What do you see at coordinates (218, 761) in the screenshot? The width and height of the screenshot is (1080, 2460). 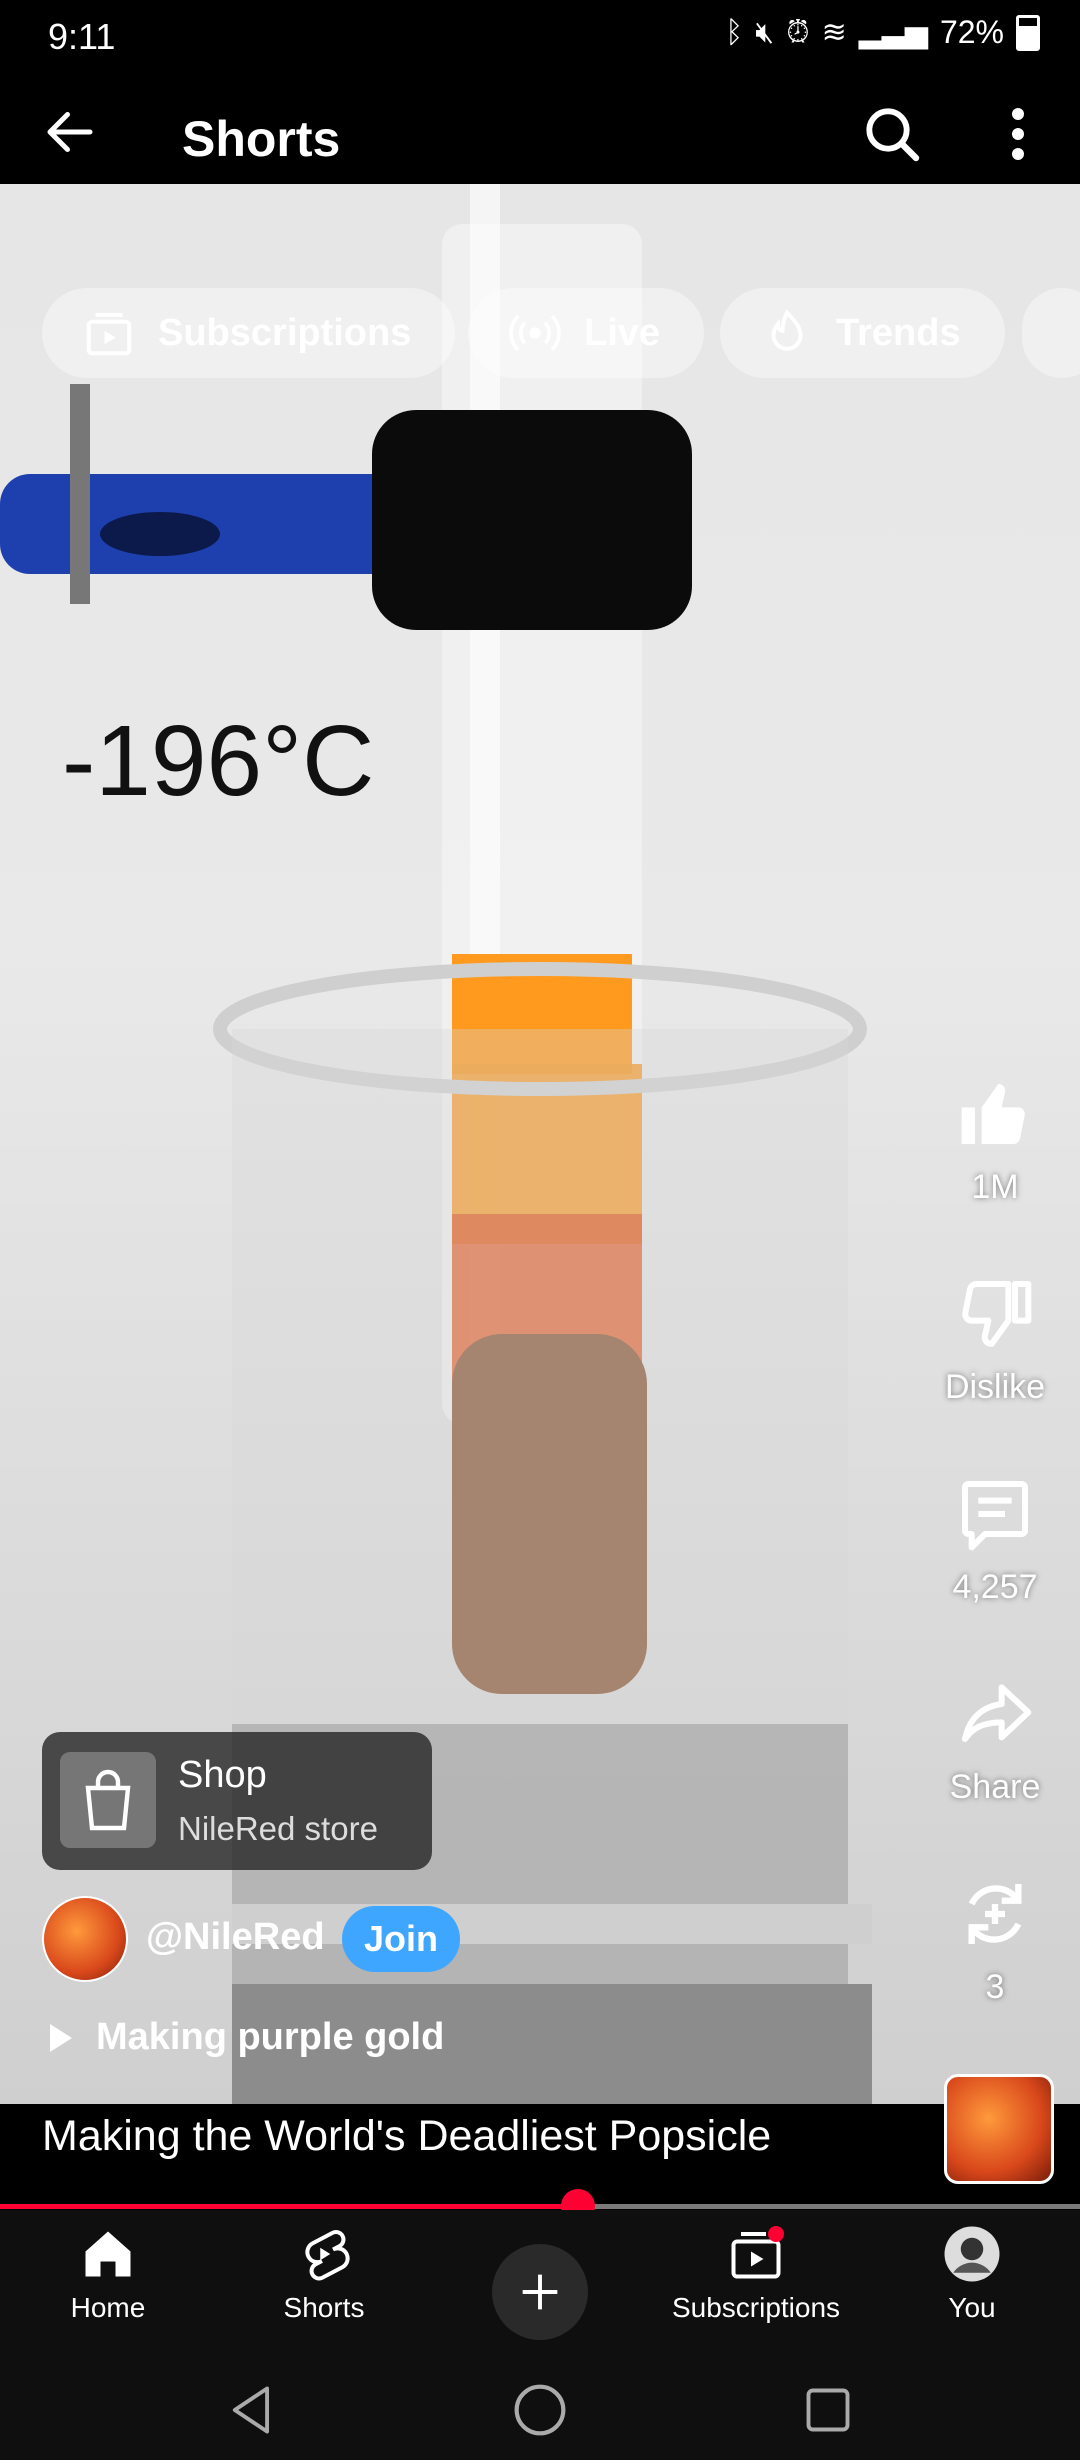 I see `video-overlay-text: -196°C` at bounding box center [218, 761].